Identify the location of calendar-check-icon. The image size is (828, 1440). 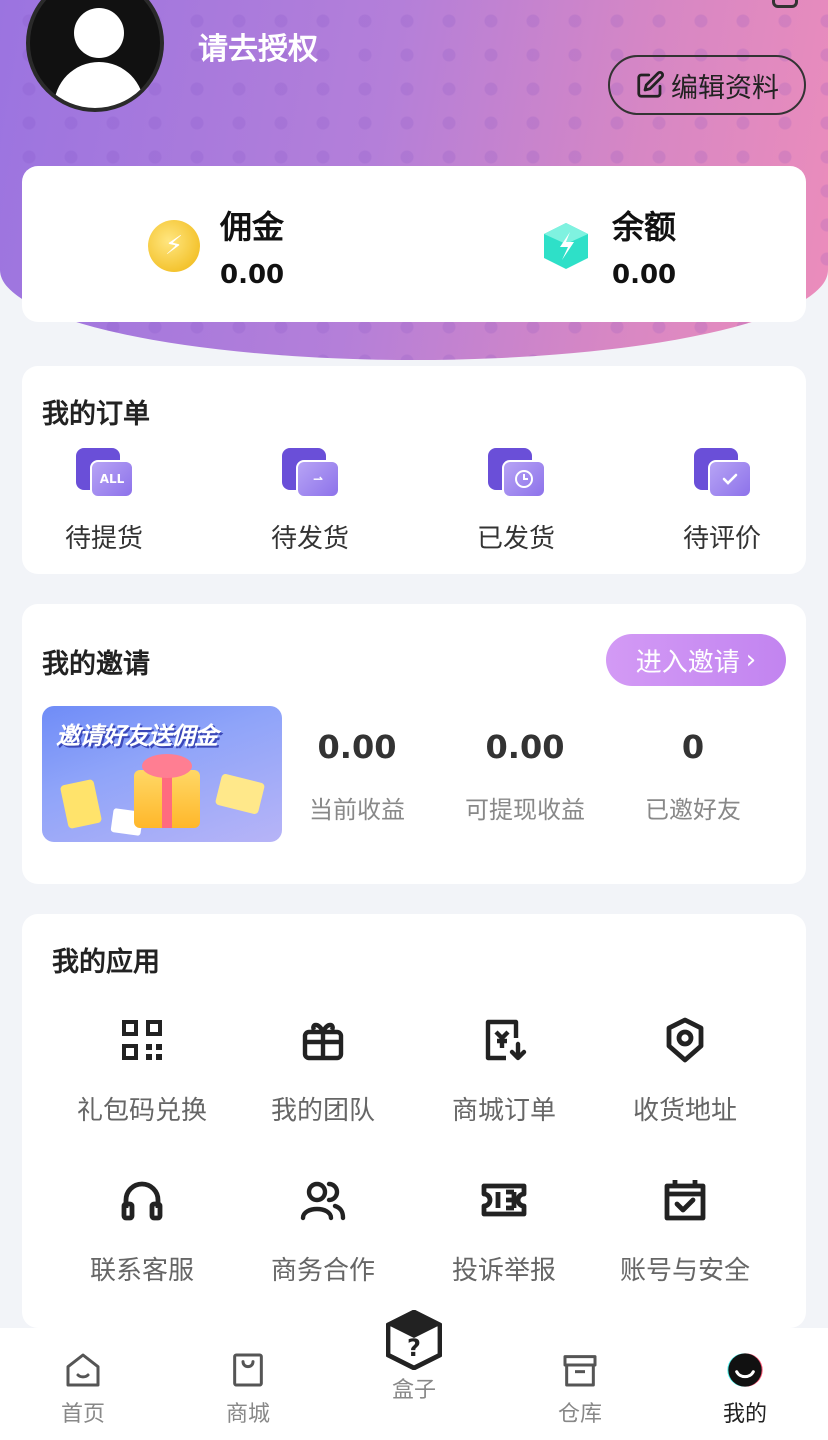
(685, 1200).